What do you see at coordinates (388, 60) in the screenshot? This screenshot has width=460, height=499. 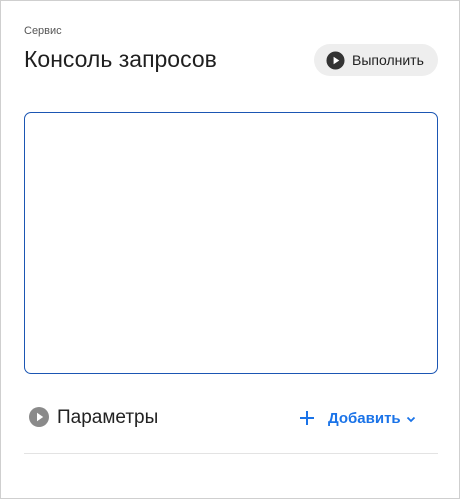 I see `run-button-label: Выполнить` at bounding box center [388, 60].